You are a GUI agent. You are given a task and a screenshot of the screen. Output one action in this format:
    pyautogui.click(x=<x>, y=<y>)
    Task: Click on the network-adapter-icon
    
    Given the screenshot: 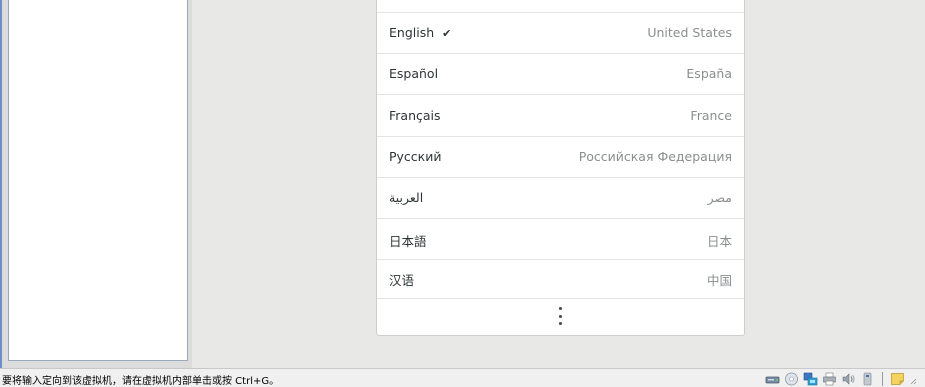 What is the action you would take?
    pyautogui.click(x=810, y=379)
    